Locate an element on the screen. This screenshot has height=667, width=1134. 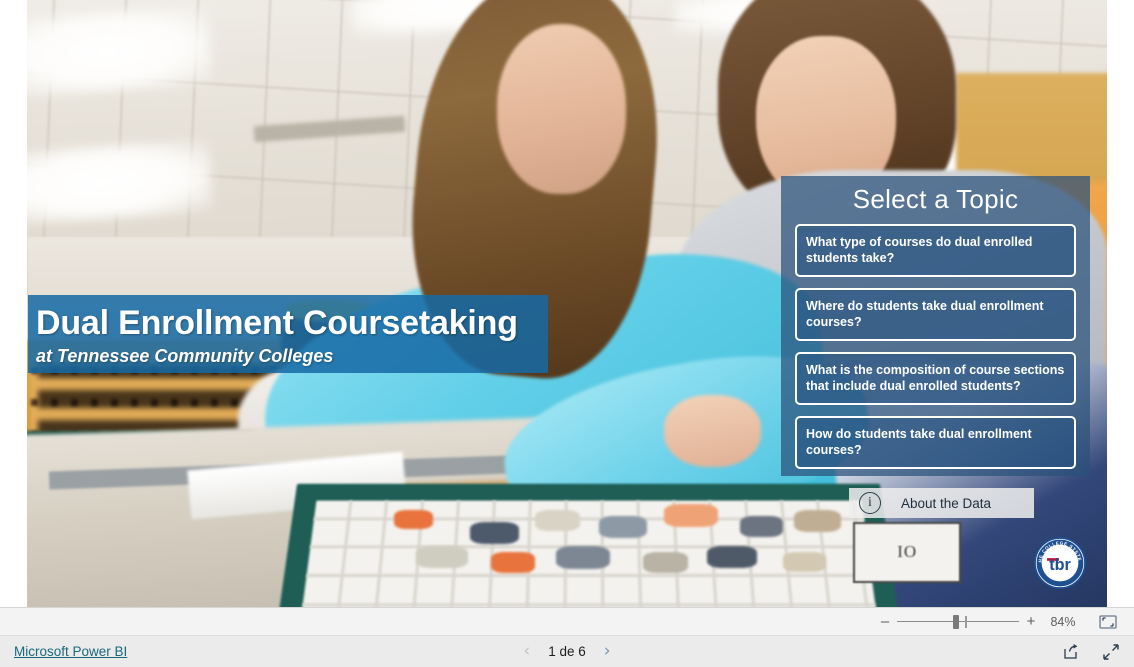
about-the-data-button: i About the Data is located at coordinates (941, 503).